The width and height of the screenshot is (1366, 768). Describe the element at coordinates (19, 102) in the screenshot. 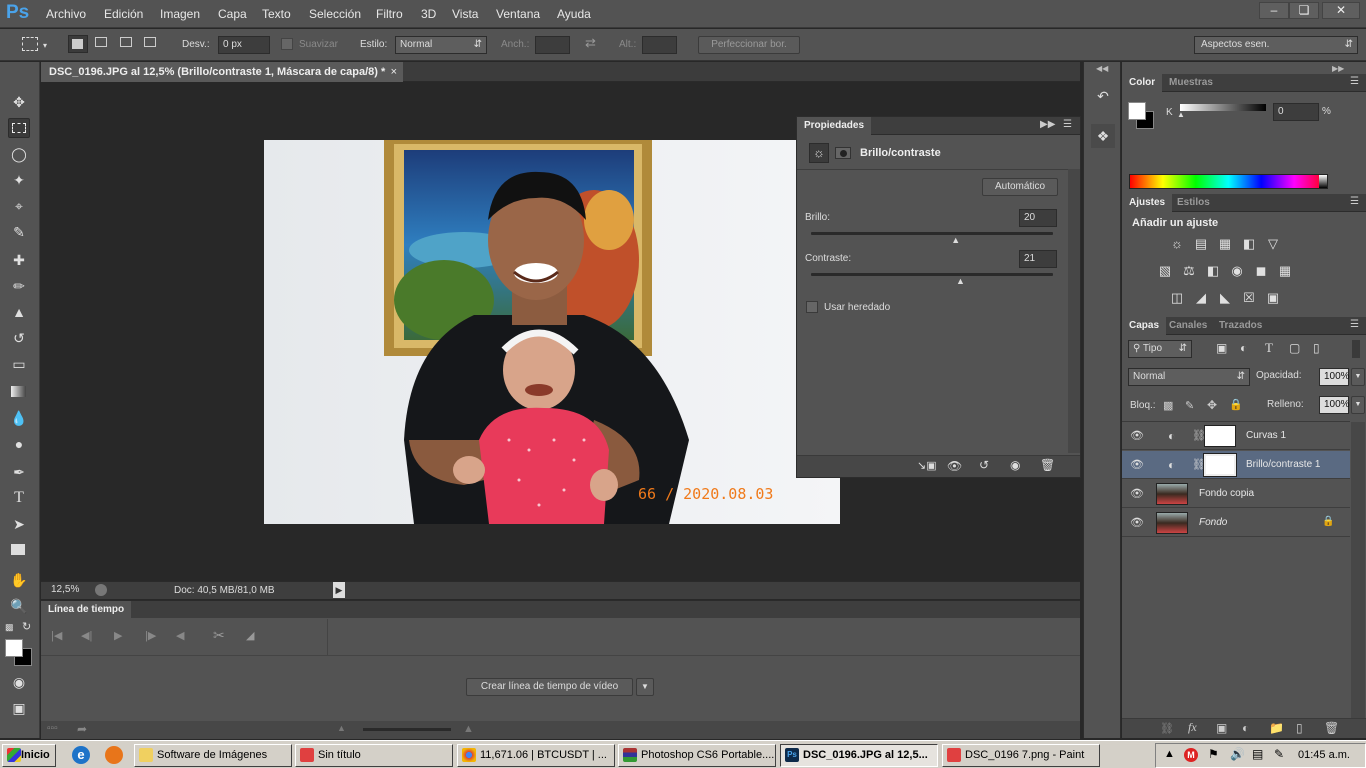

I see `move-tool-icon: ✥` at that location.